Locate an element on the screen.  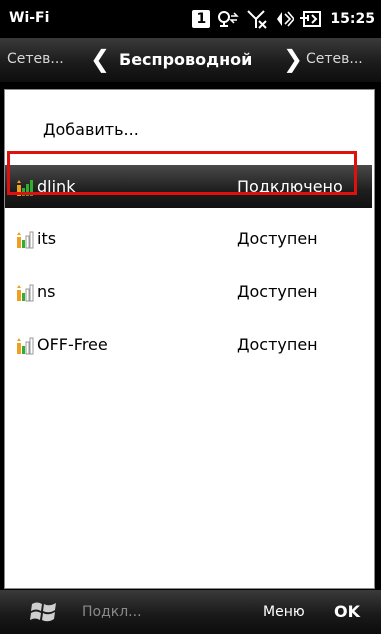
notification-badge-icon: 1 is located at coordinates (201, 19).